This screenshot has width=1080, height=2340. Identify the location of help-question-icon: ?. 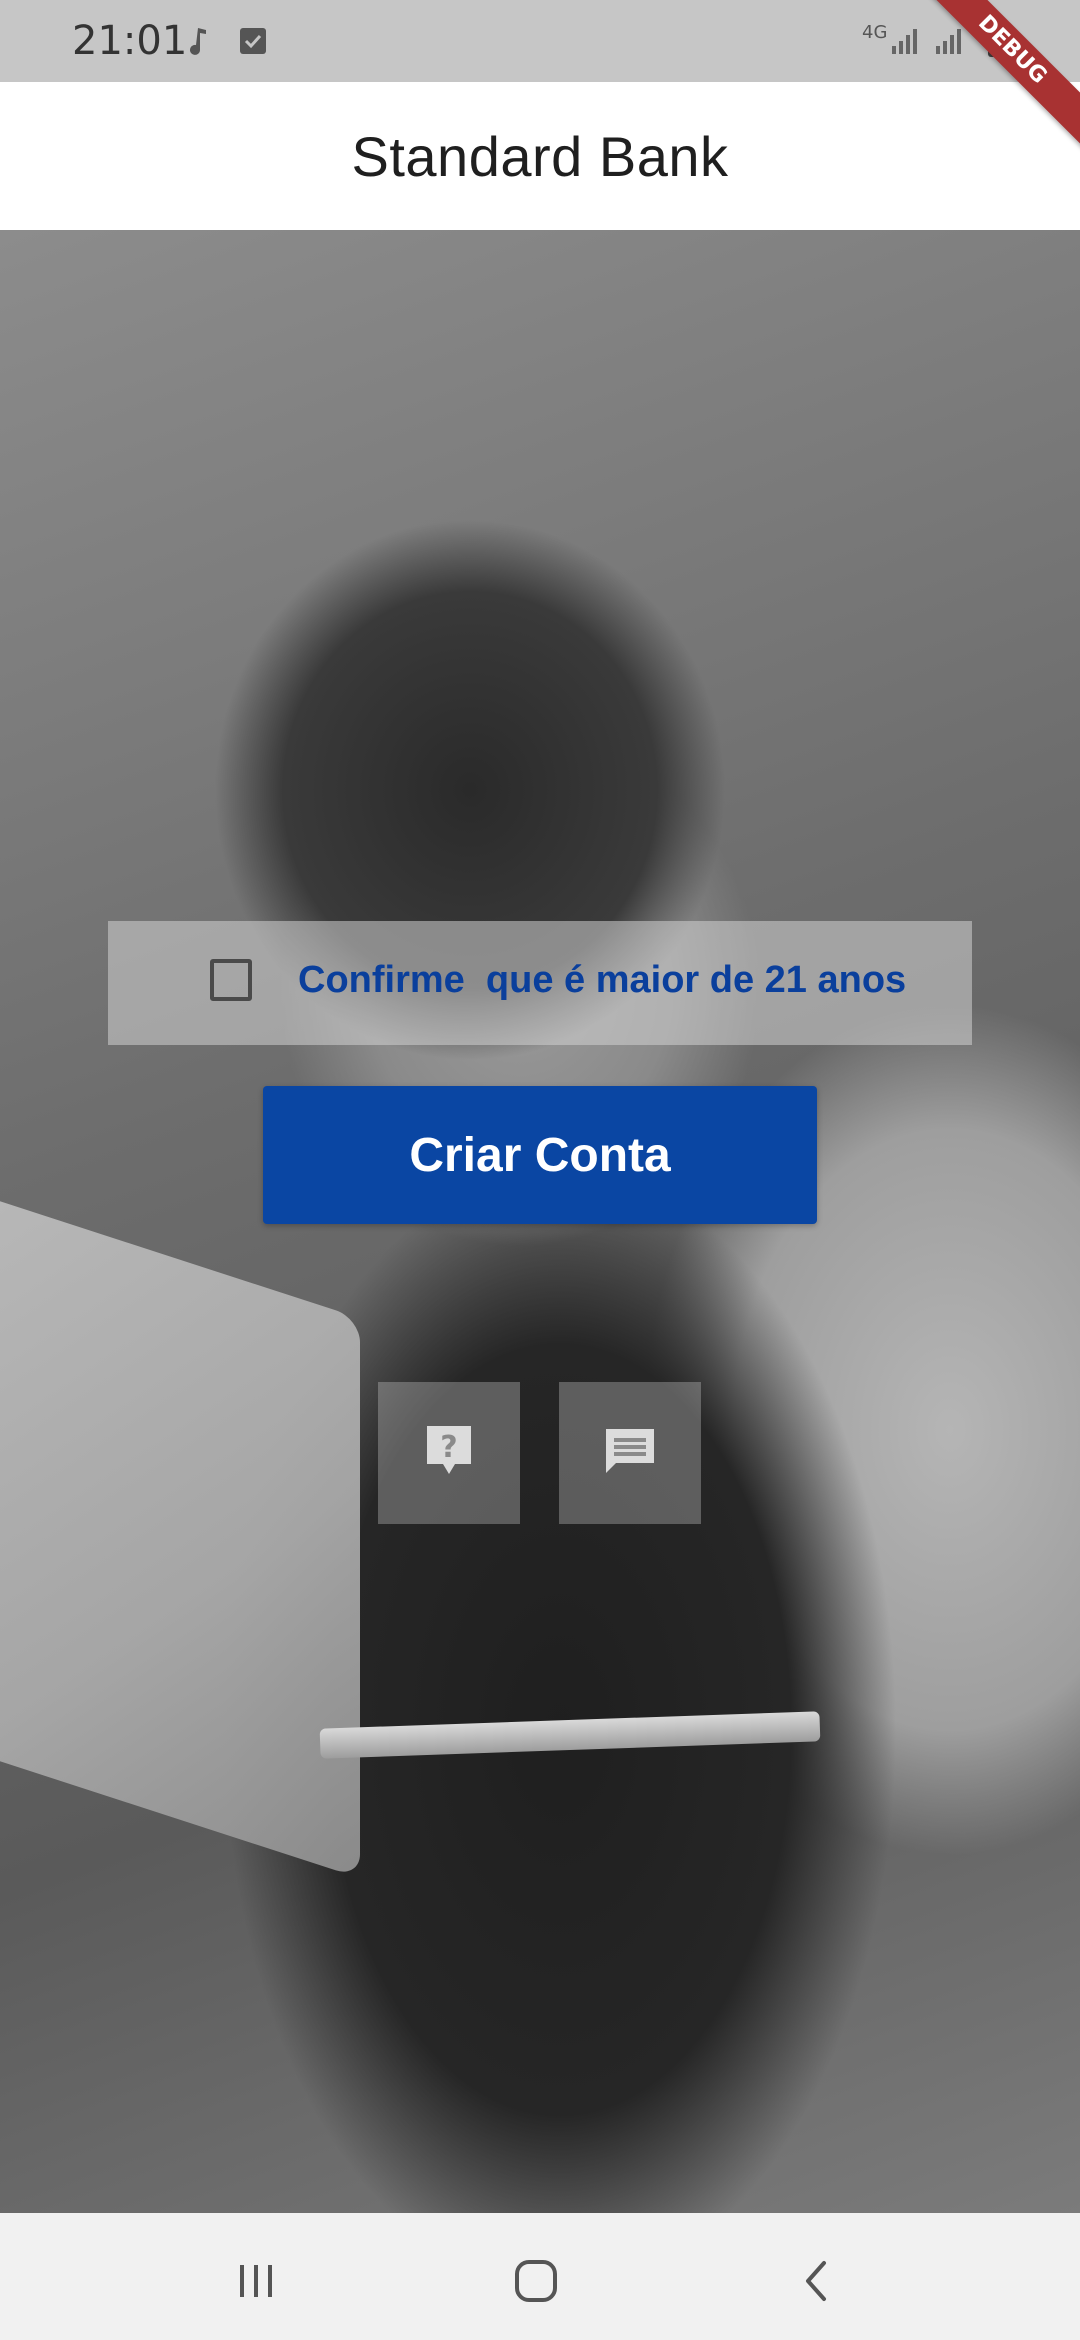
(449, 1453).